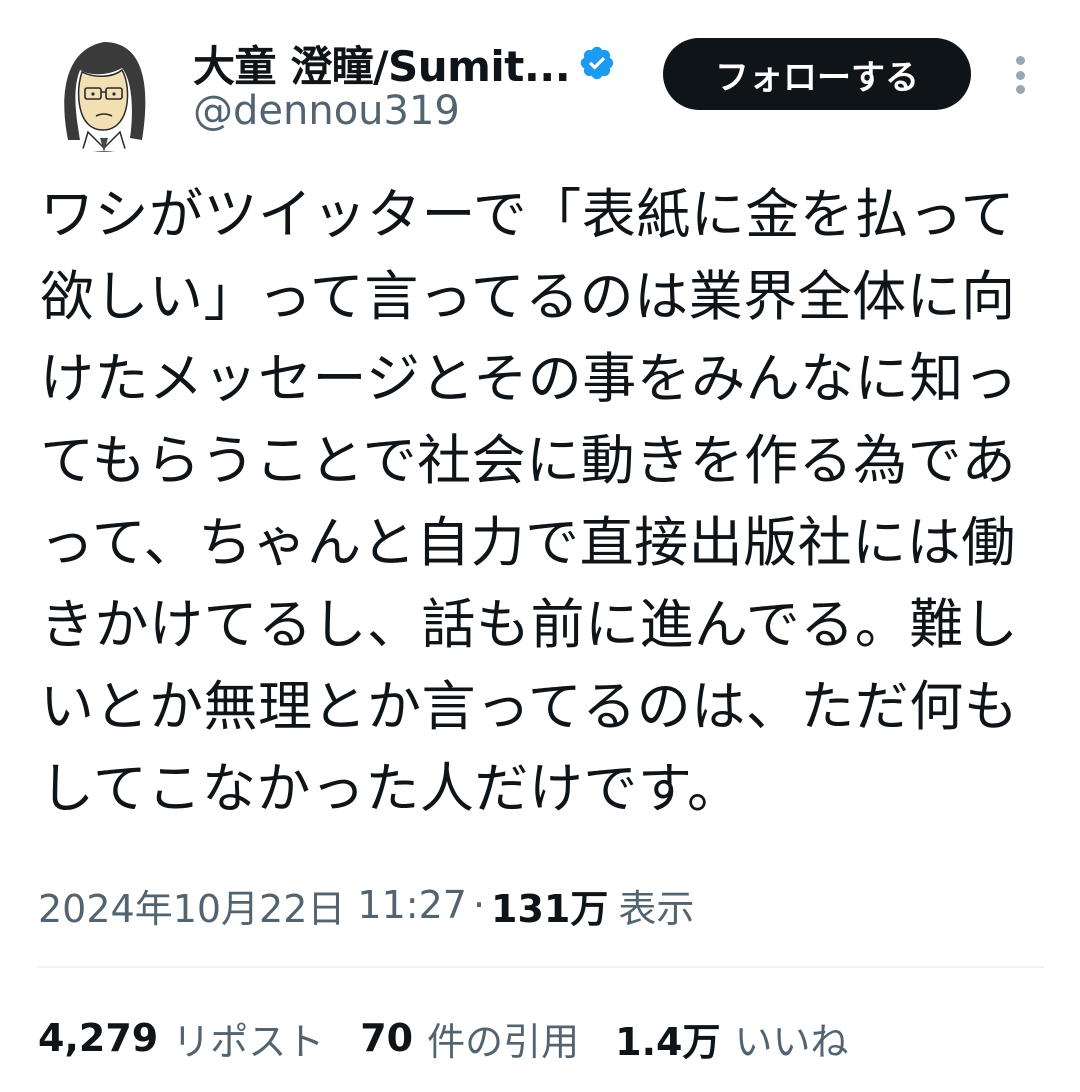  I want to click on tweet-text-line: きかけてるし、話も前に進んでる。難し, so click(529, 624).